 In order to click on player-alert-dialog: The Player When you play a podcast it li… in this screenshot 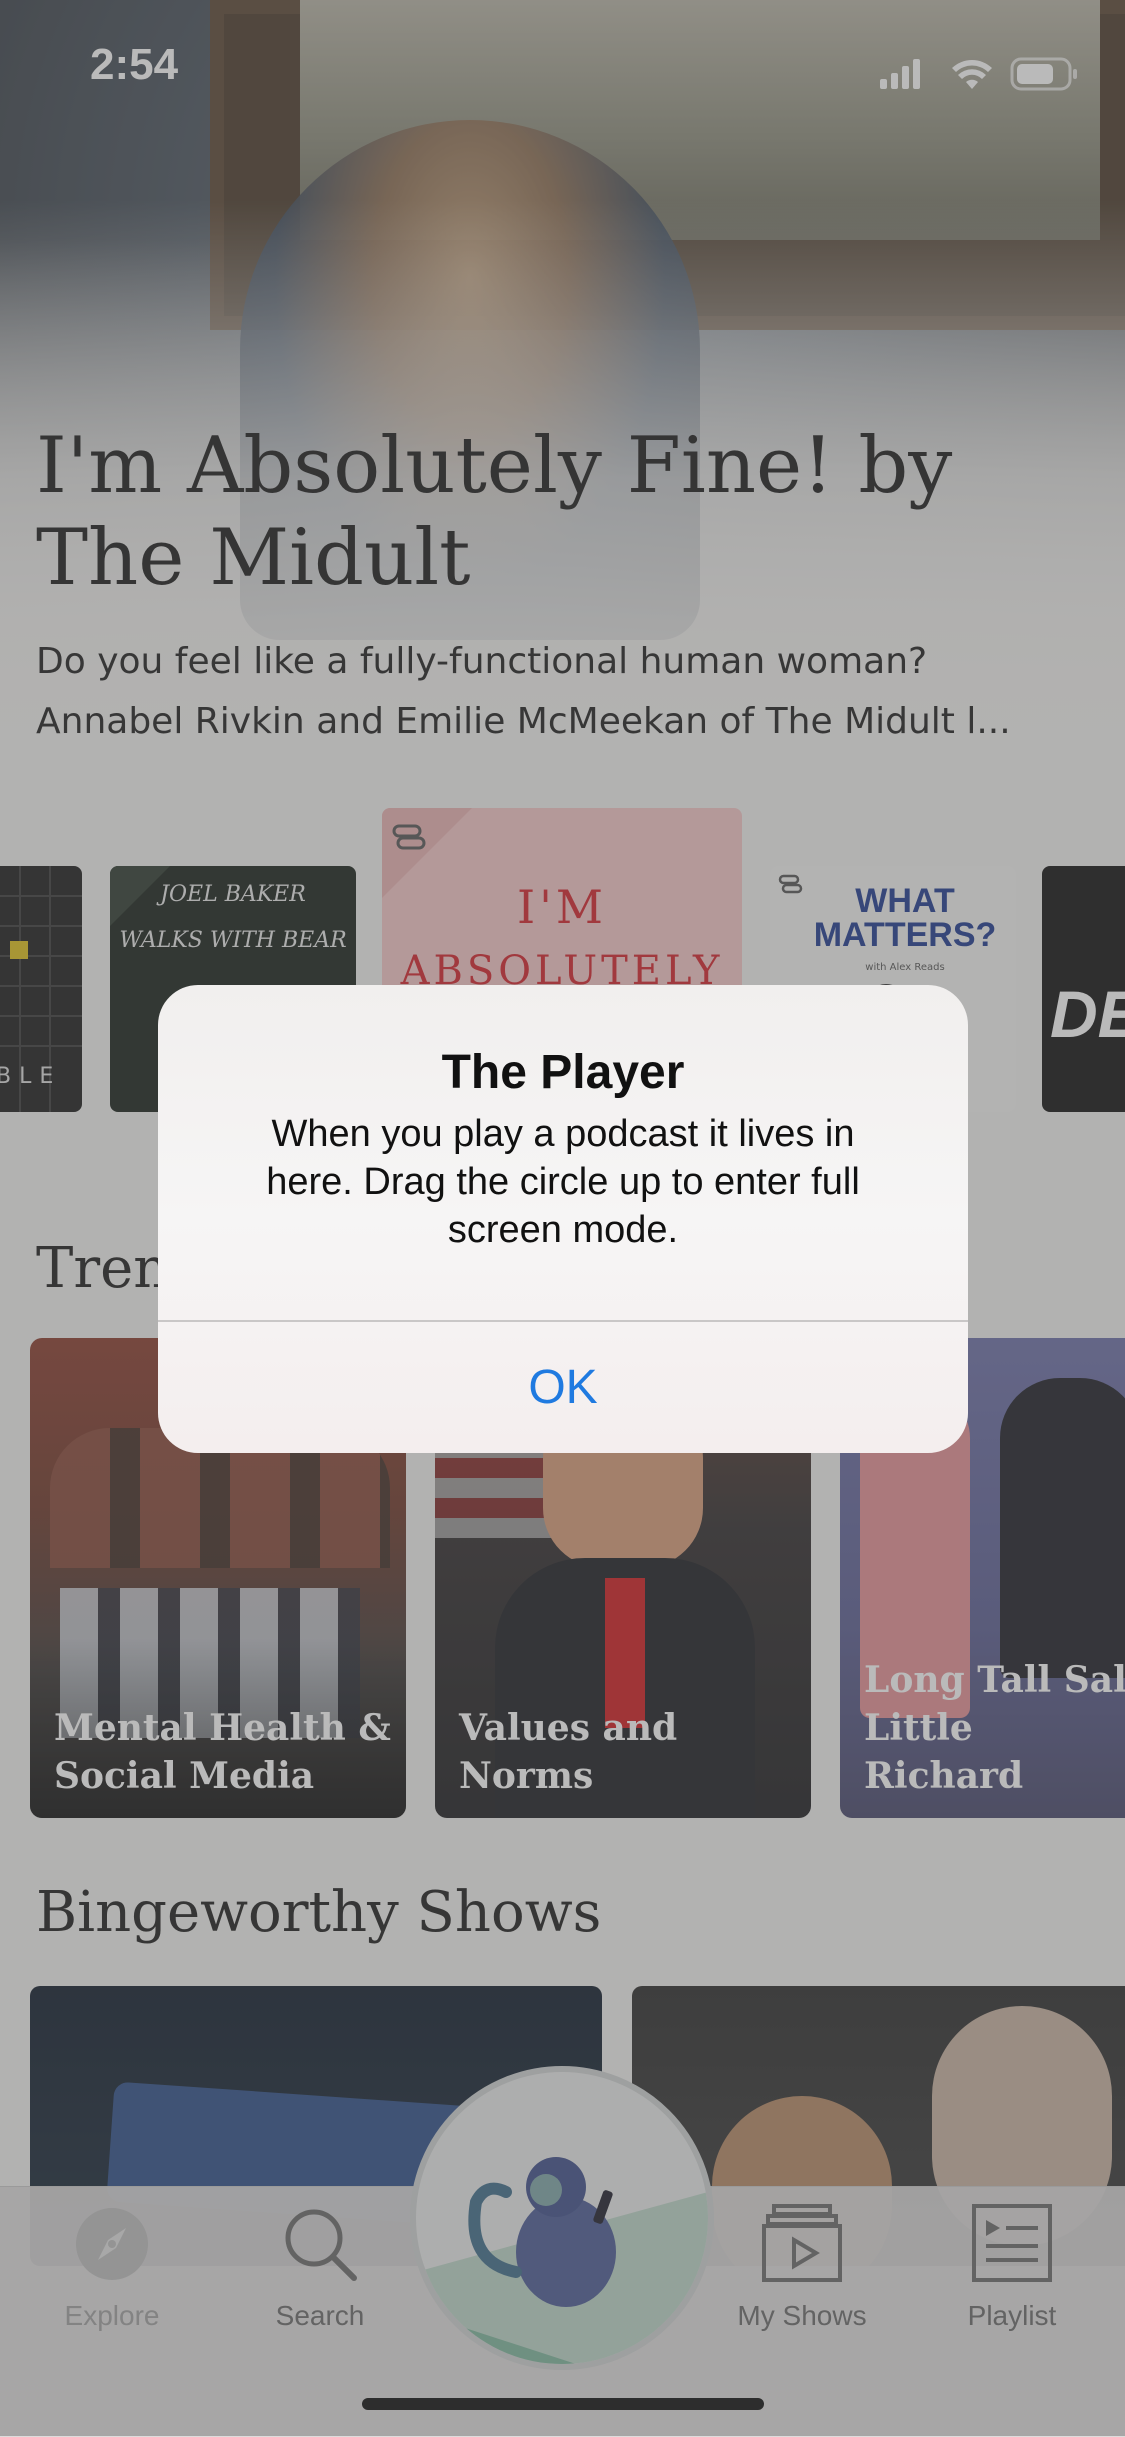, I will do `click(563, 1219)`.